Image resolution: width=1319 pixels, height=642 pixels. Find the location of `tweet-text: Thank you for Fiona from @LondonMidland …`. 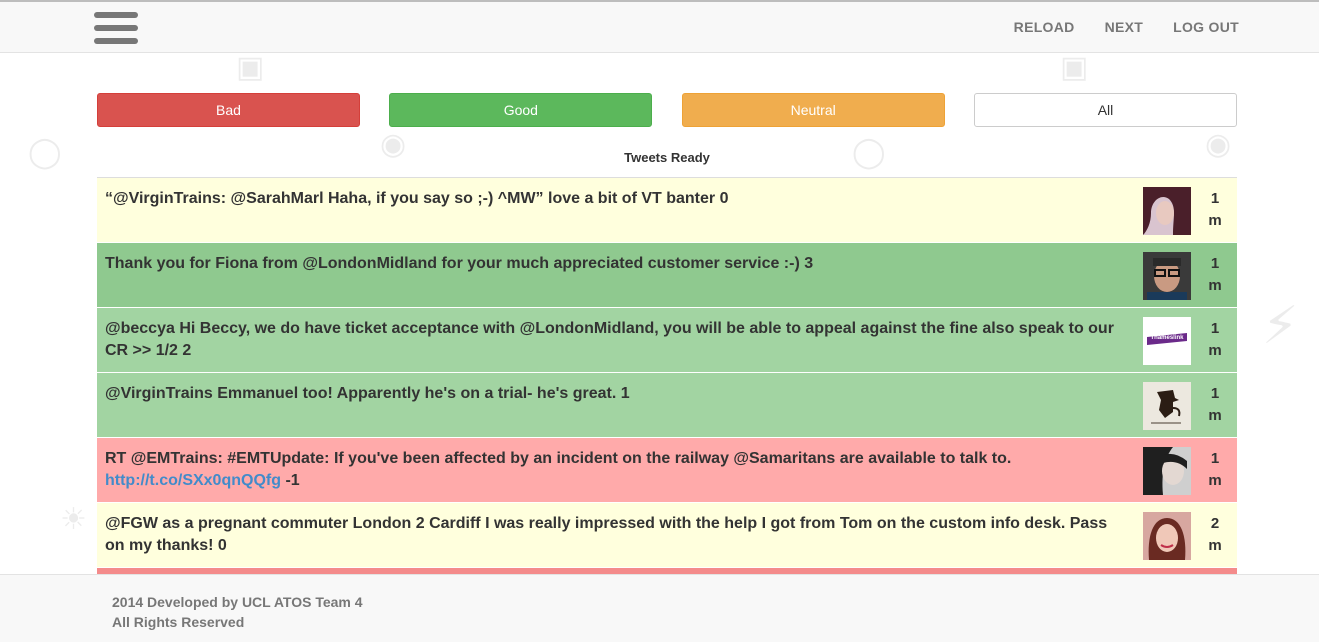

tweet-text: Thank you for Fiona from @LondonMidland … is located at coordinates (459, 263).